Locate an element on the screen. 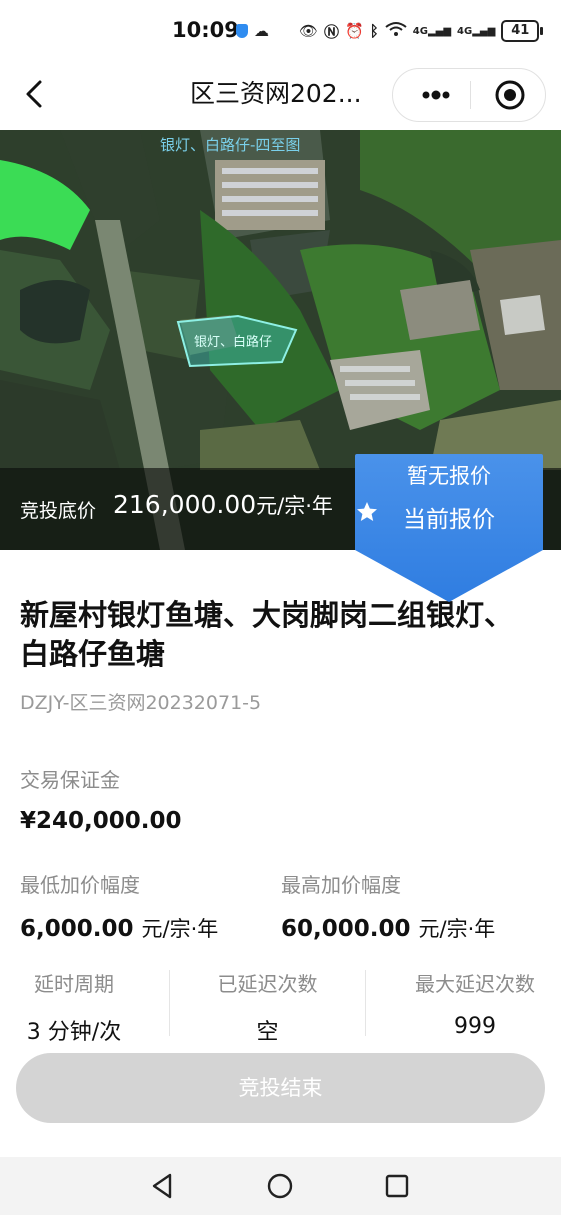 Image resolution: width=561 pixels, height=1215 pixels. min-increment-label: 最低加价幅度 is located at coordinates (80, 885).